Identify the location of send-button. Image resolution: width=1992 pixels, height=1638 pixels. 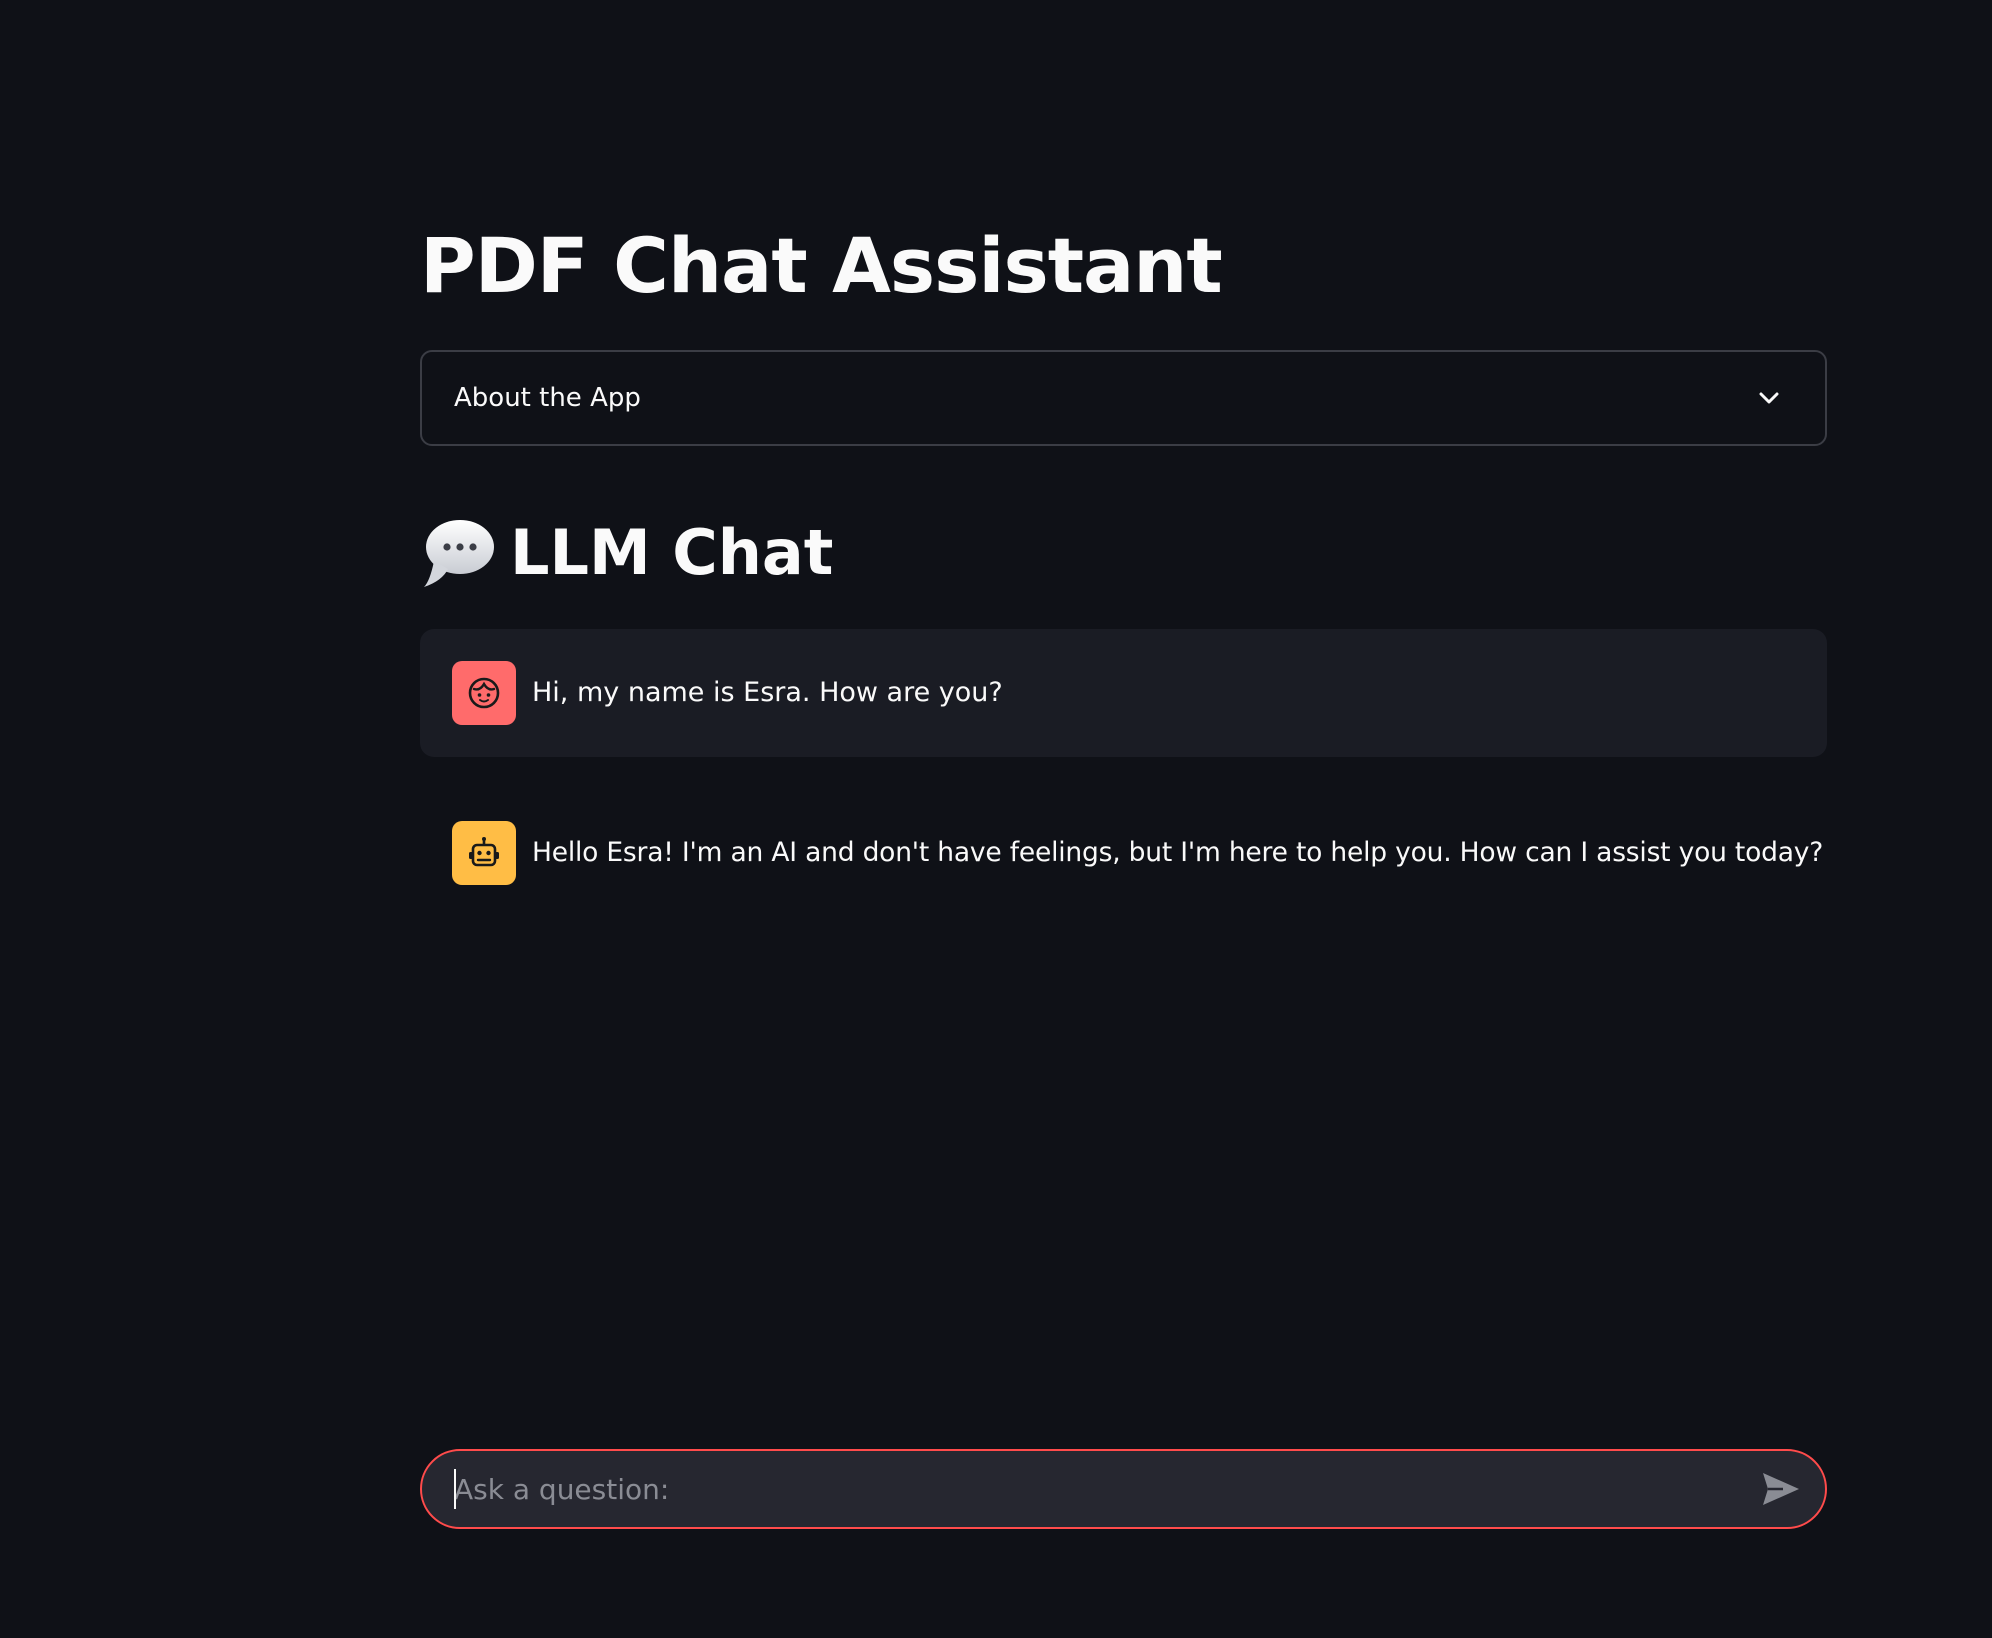
(1781, 1489).